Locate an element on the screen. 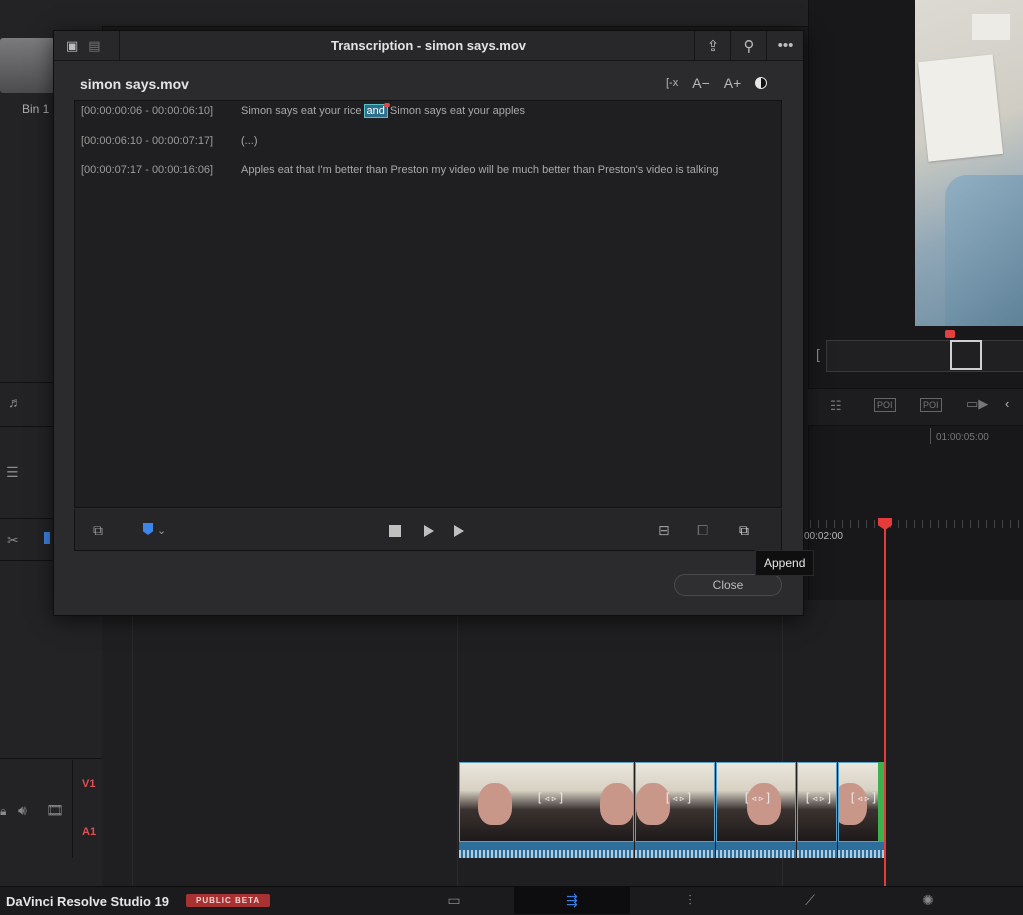 The image size is (1023, 915). playhead-indicator is located at coordinates (387, 105).